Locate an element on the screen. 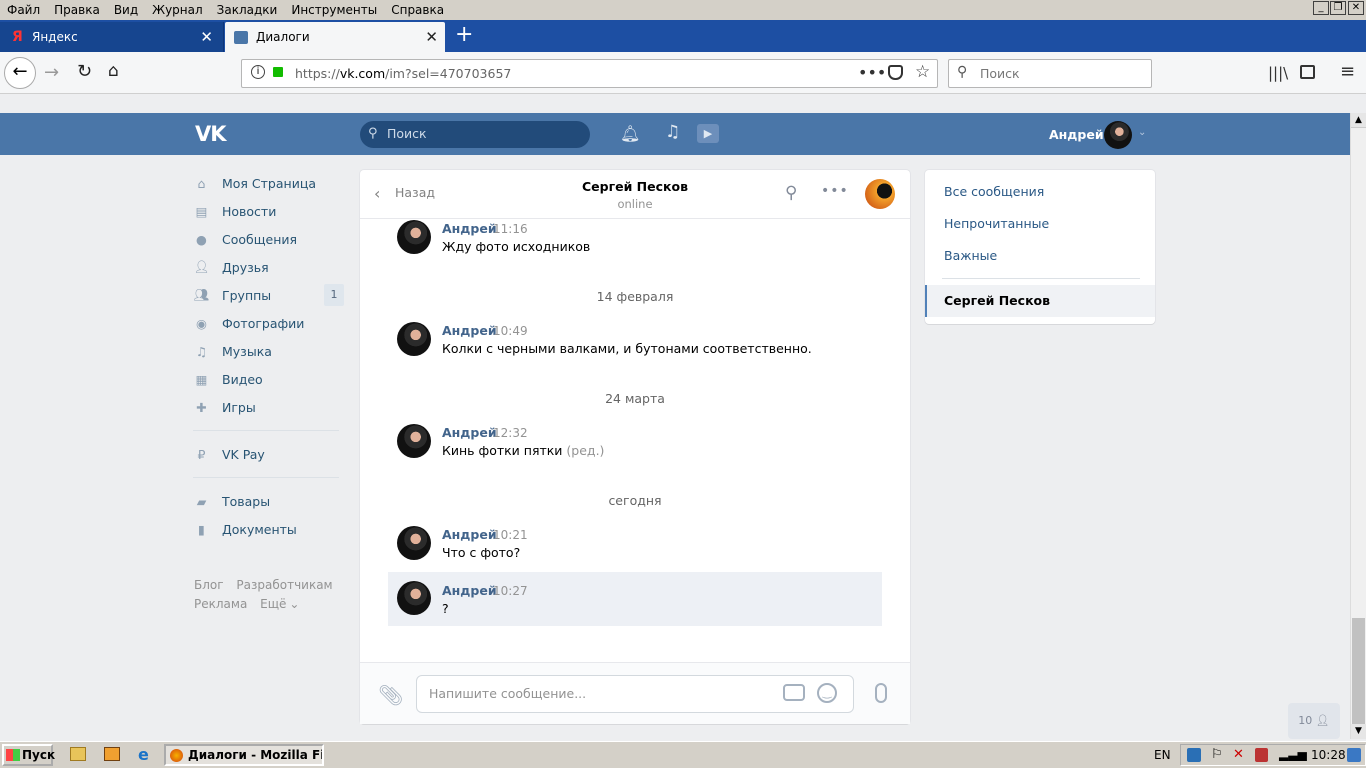 The width and height of the screenshot is (1366, 768). nav-my-page: ⌂ Моя Страница is located at coordinates (269, 183).